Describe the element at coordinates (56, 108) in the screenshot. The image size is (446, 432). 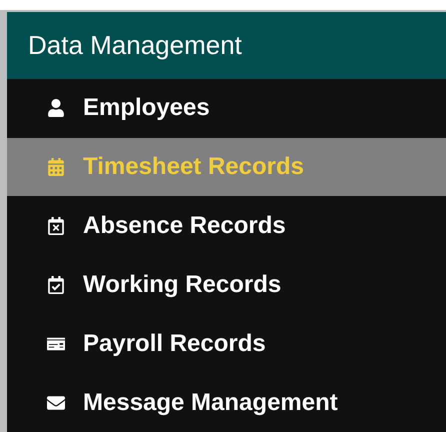
I see `user-icon` at that location.